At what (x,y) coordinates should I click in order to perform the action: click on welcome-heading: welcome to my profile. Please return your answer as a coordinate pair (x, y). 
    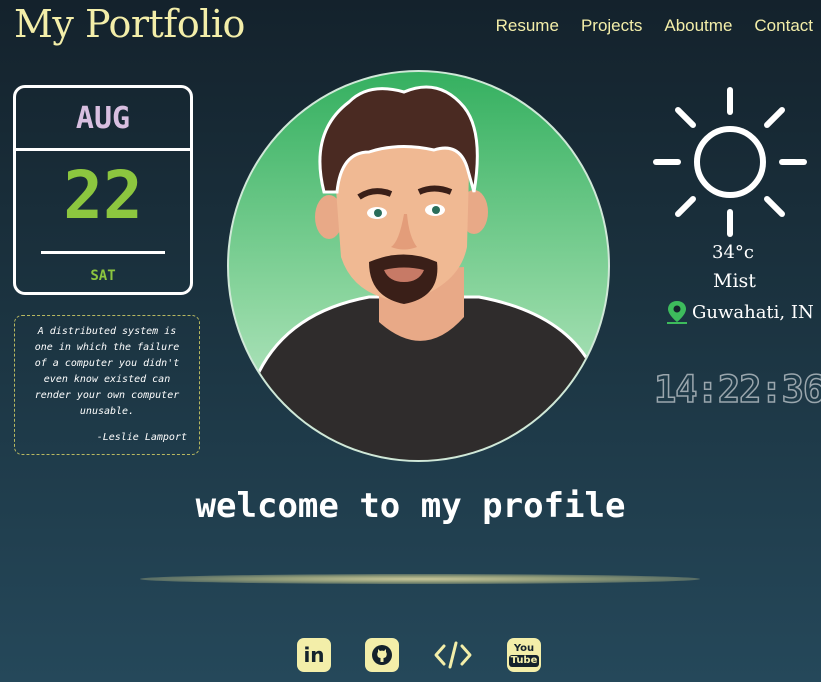
    Looking at the image, I should click on (410, 506).